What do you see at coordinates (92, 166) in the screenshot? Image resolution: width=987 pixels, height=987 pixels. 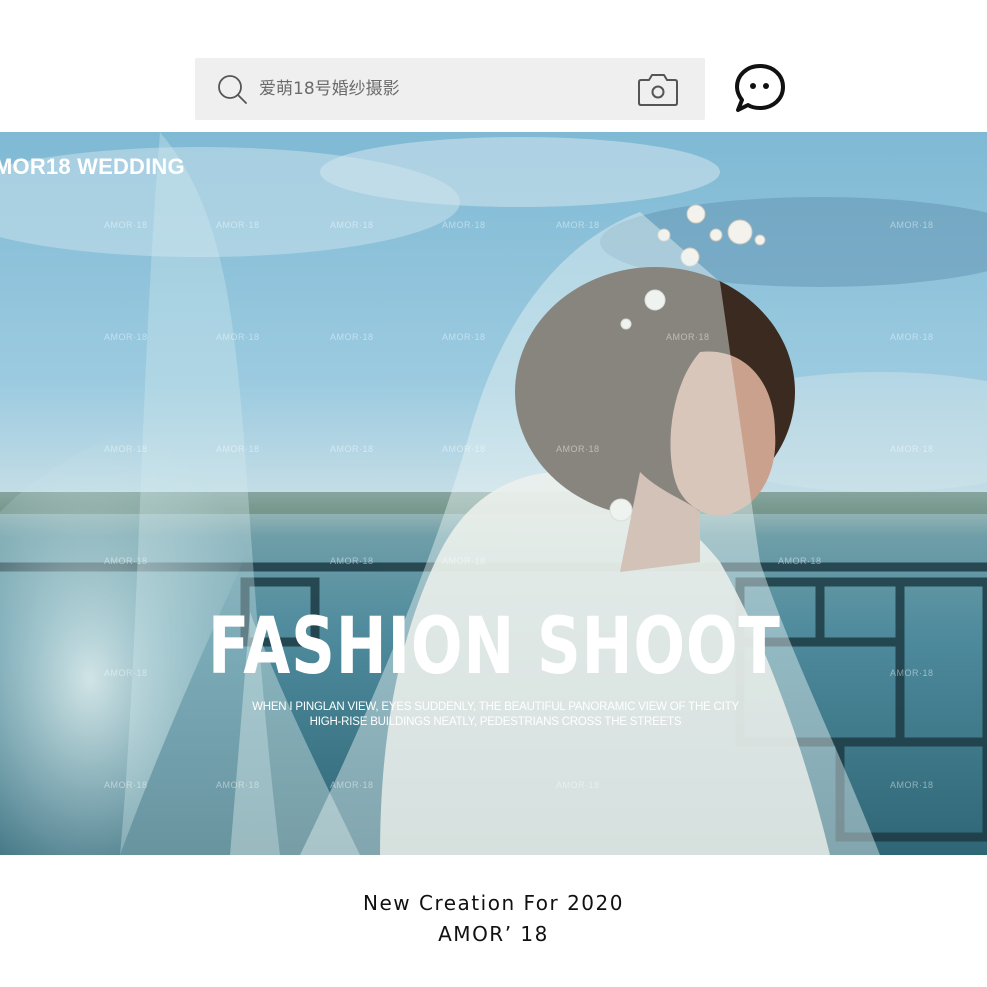 I see `brand-tag: MOR18 WEDDING` at bounding box center [92, 166].